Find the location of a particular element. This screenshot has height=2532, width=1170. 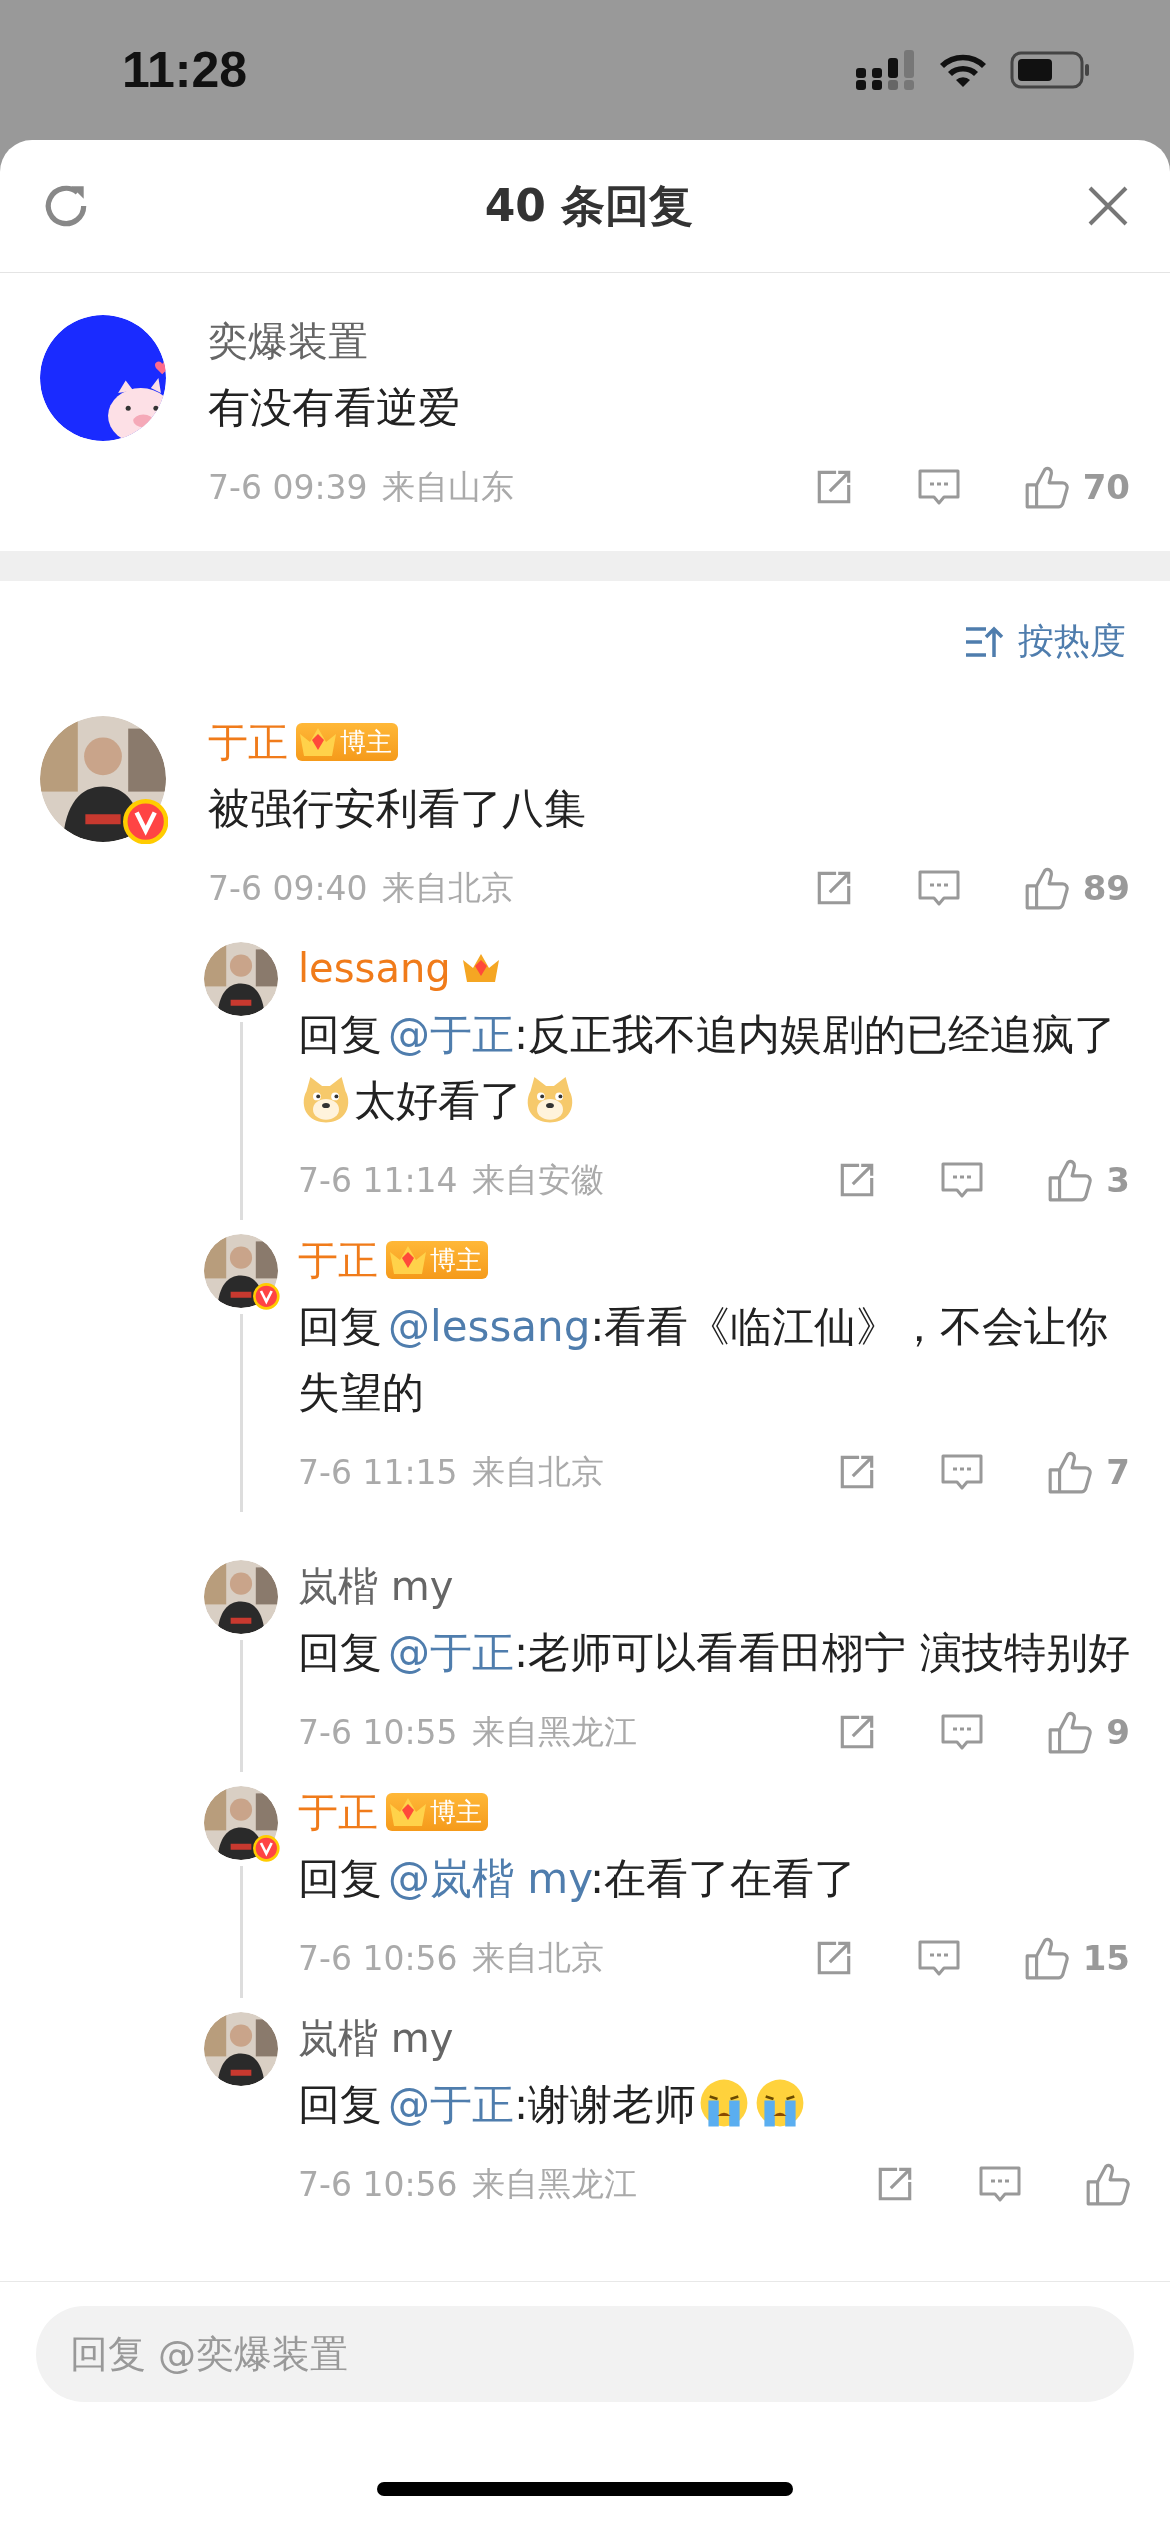

signal-icon is located at coordinates (886, 70).